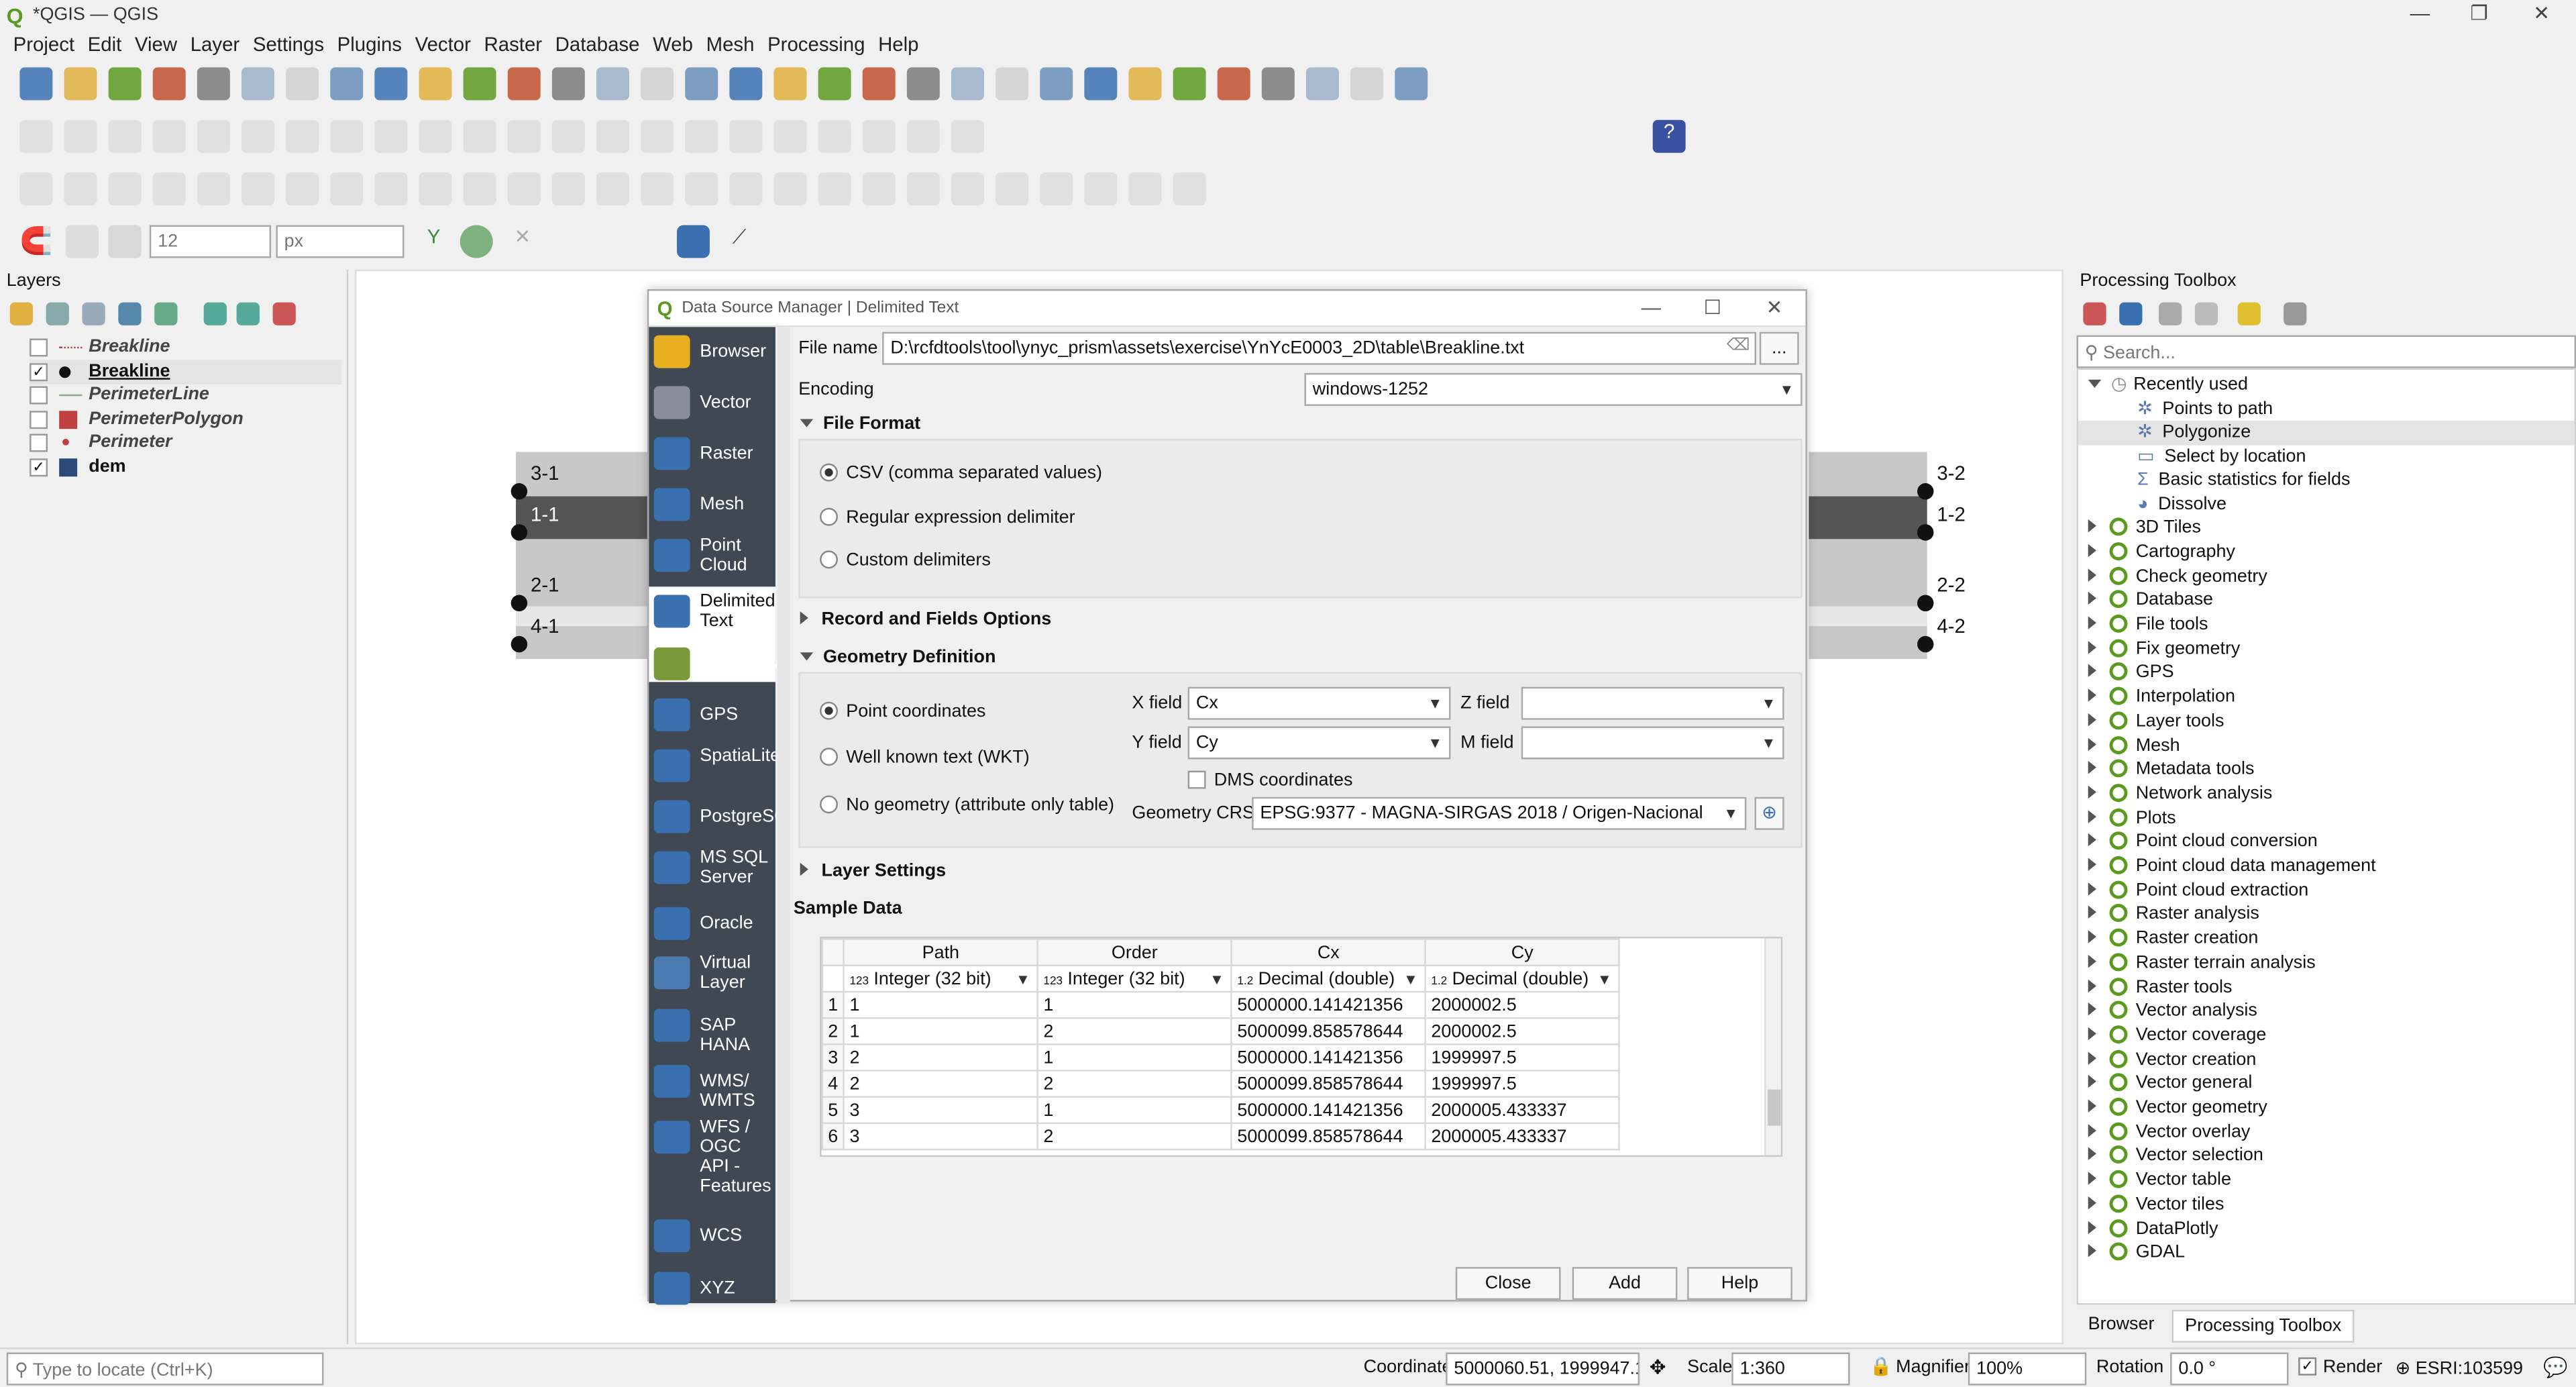 This screenshot has width=2576, height=1387. What do you see at coordinates (370, 44) in the screenshot?
I see `menu-plugins: Plugins` at bounding box center [370, 44].